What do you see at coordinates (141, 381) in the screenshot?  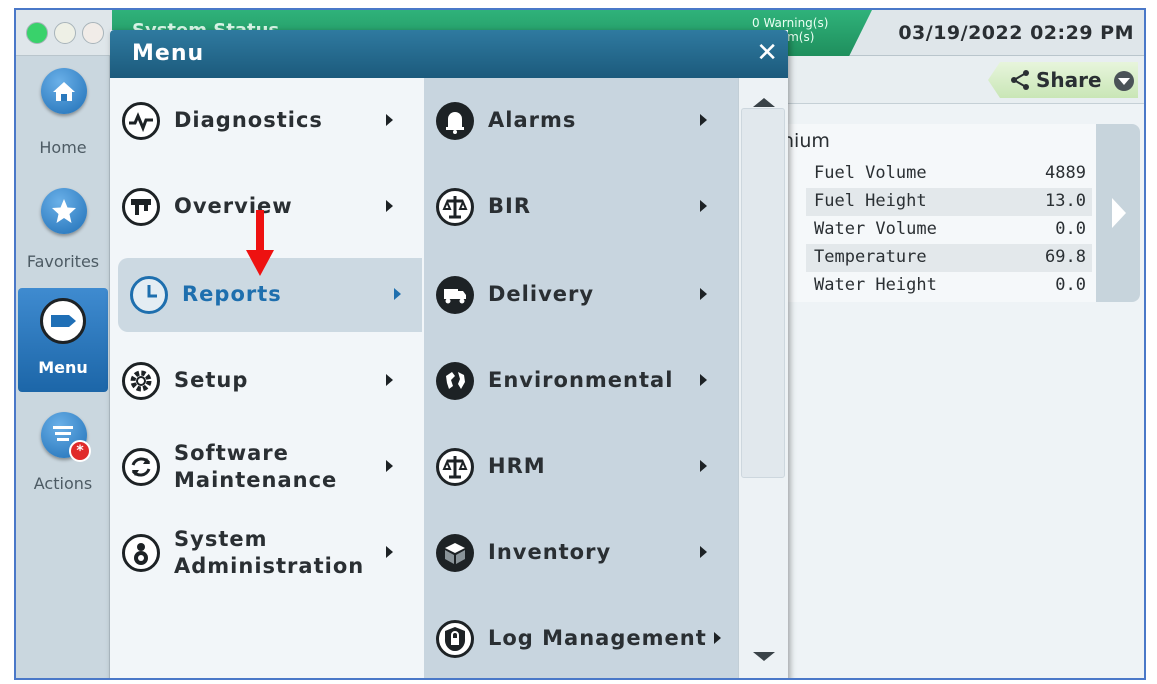 I see `gear-icon` at bounding box center [141, 381].